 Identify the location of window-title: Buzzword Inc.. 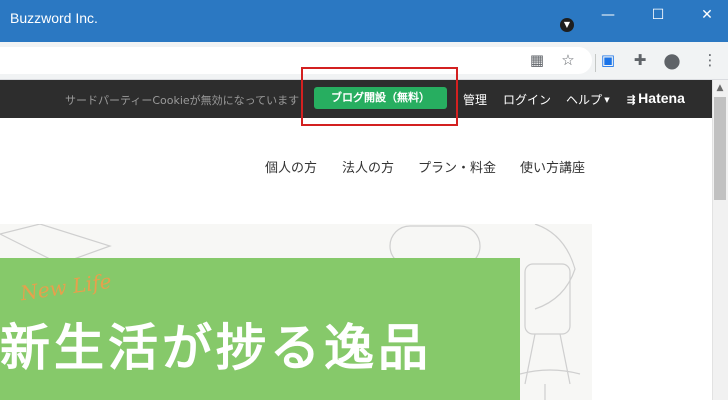
(54, 18).